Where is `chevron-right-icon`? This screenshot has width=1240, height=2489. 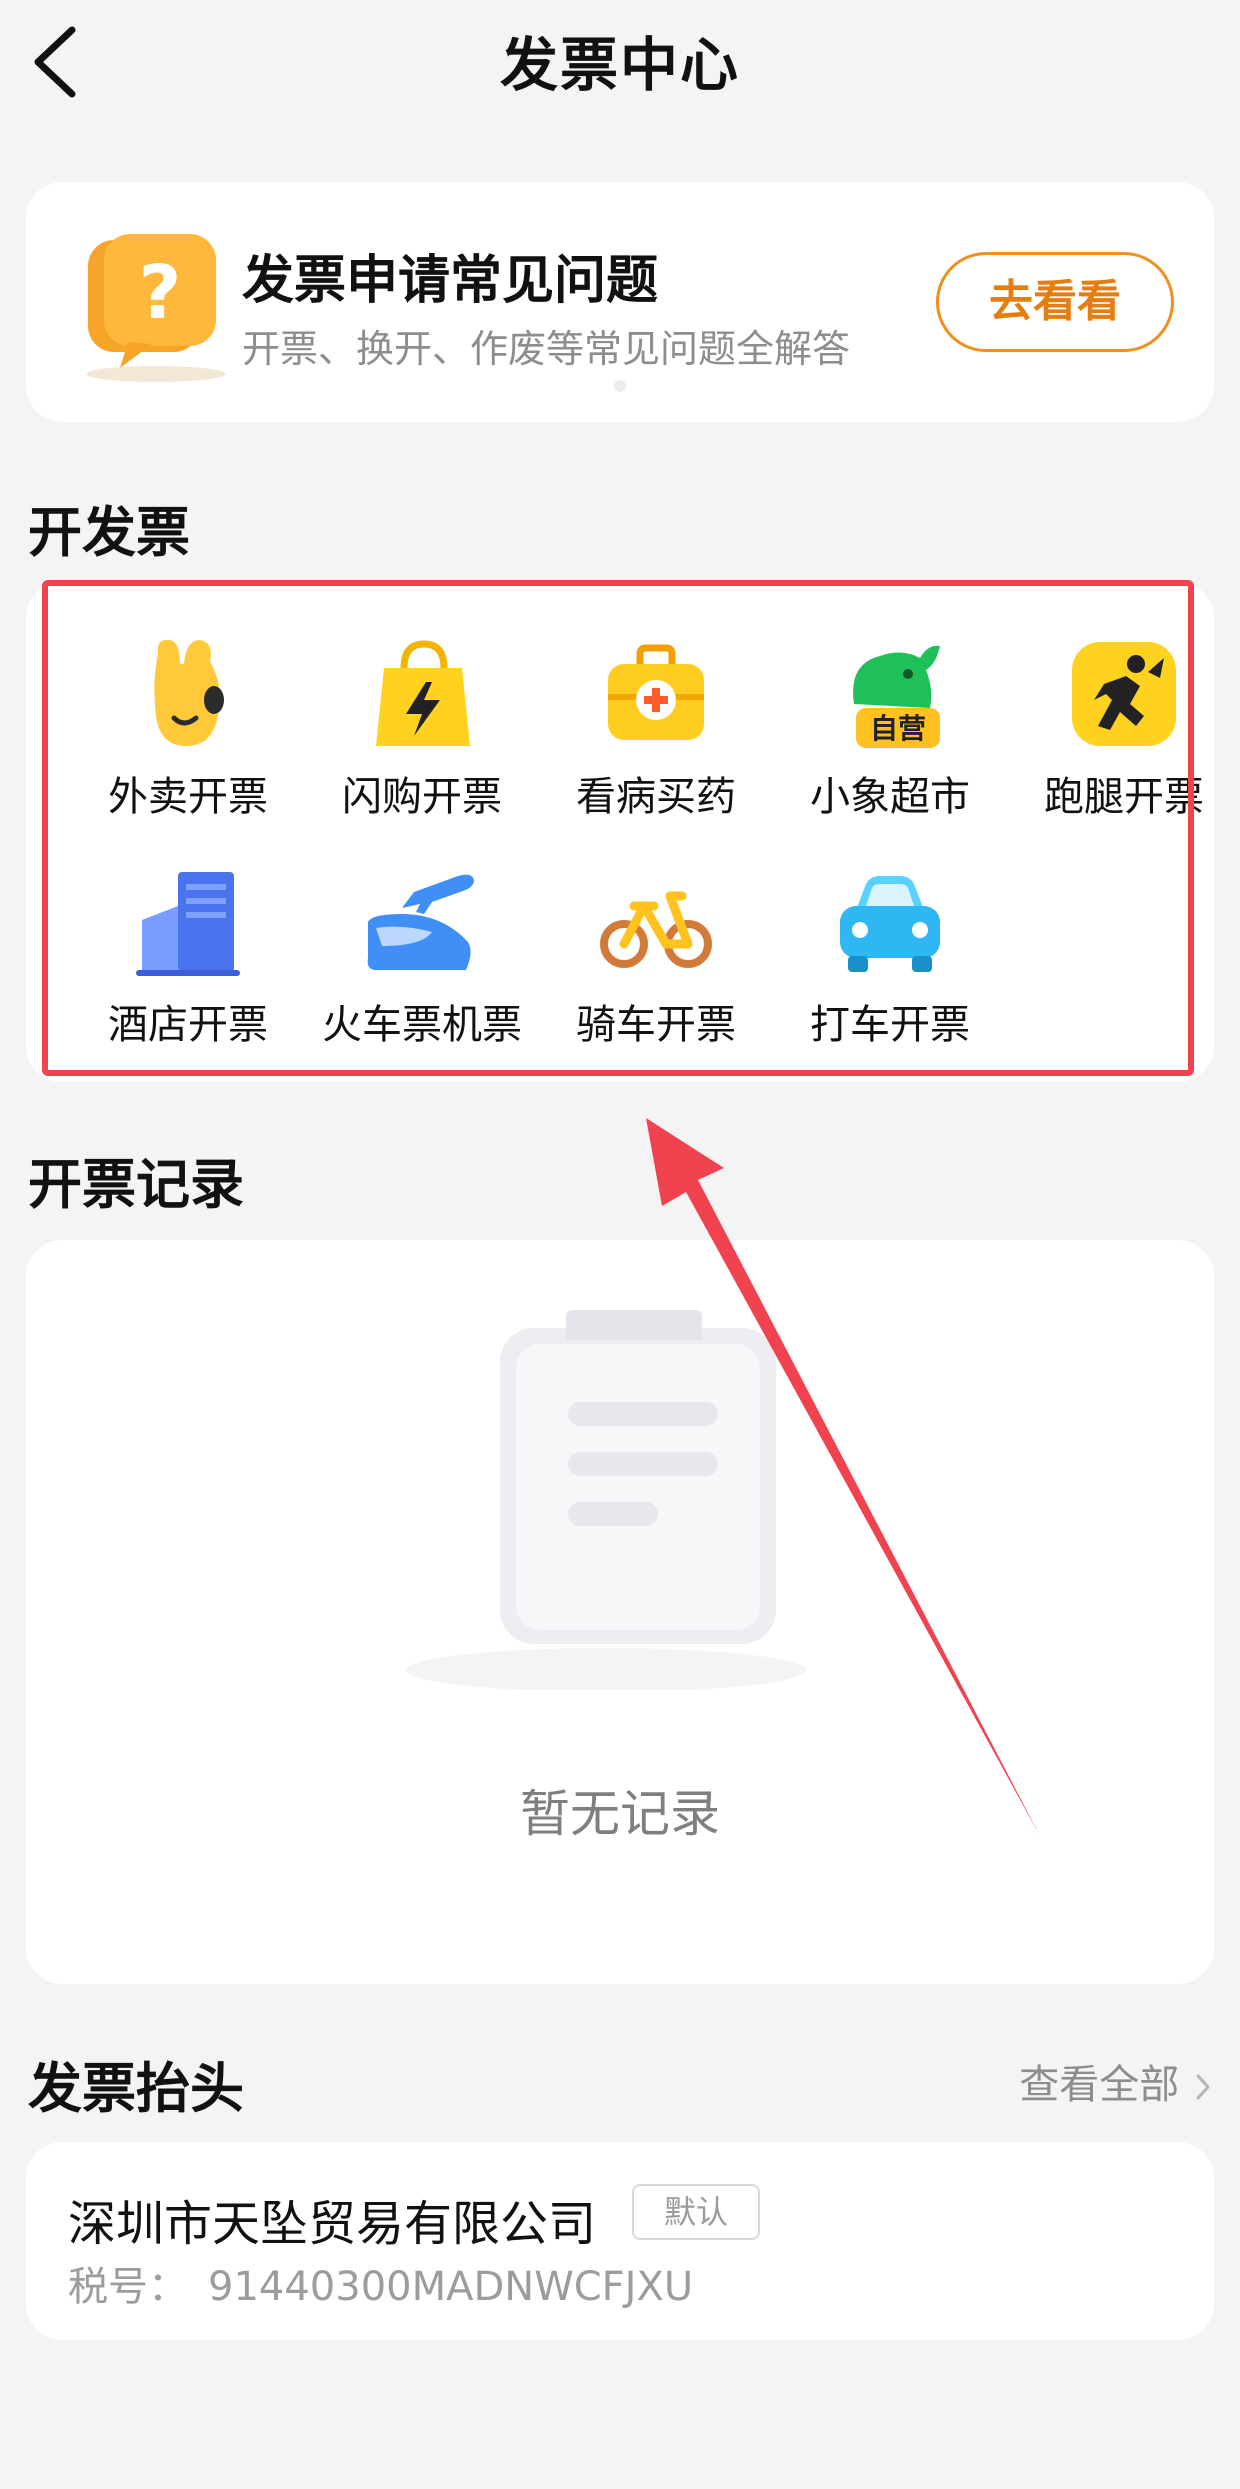 chevron-right-icon is located at coordinates (1203, 2087).